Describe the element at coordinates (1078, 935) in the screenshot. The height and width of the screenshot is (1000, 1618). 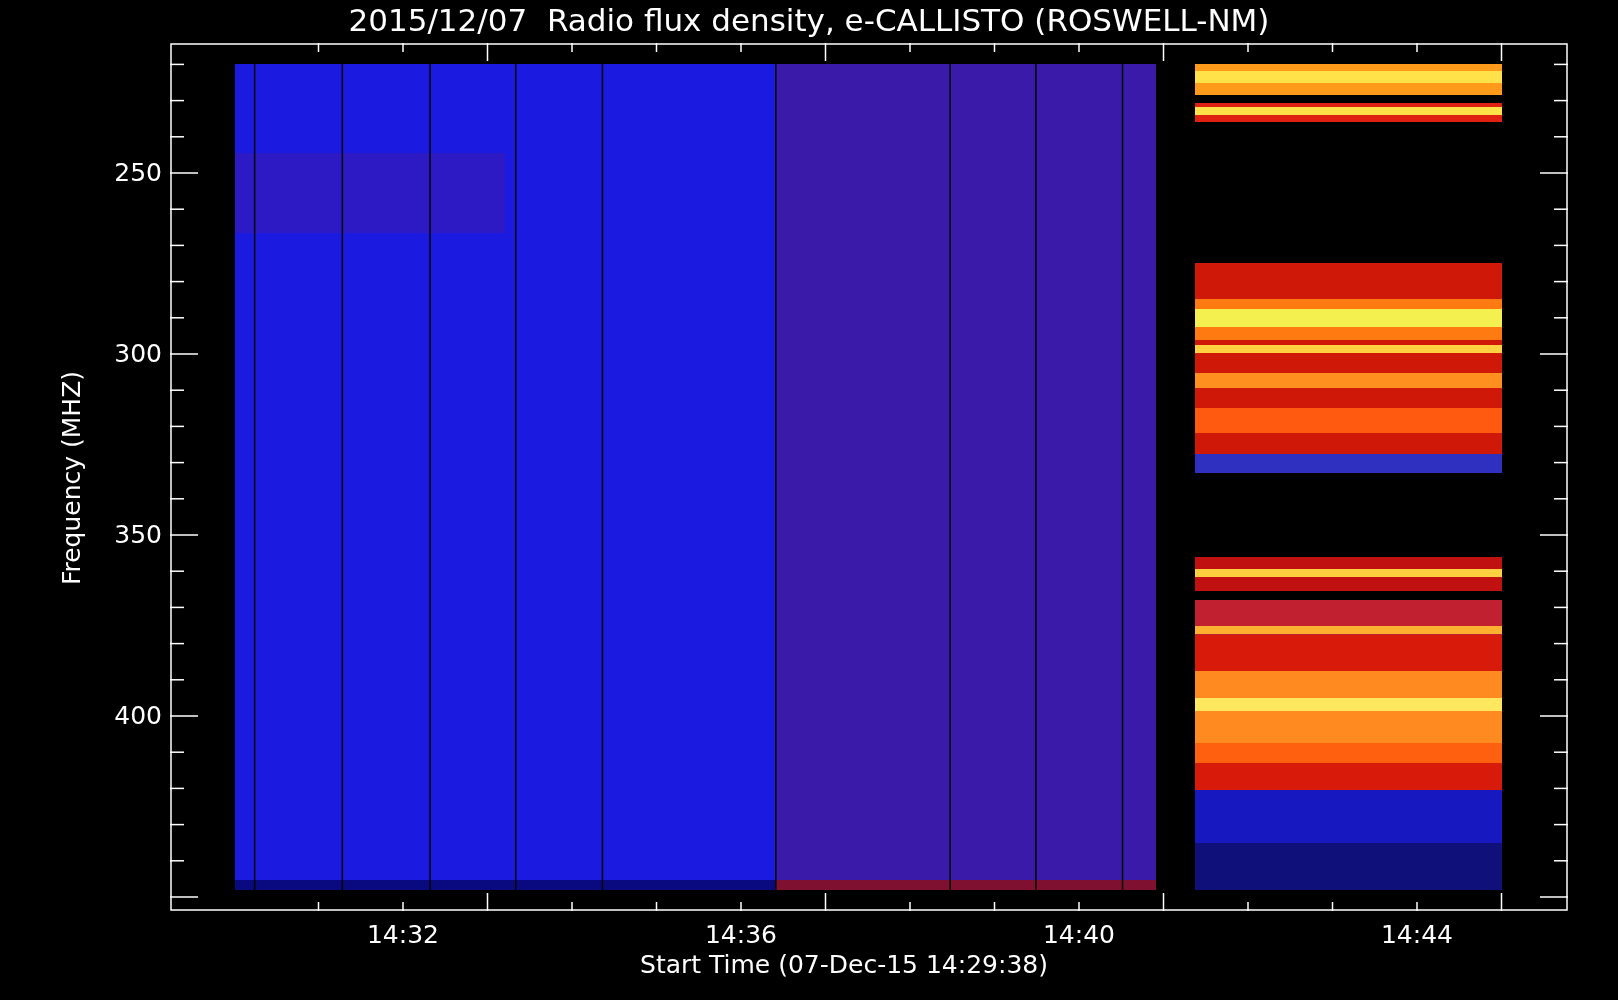
I see `x-tick-label: 14:40` at that location.